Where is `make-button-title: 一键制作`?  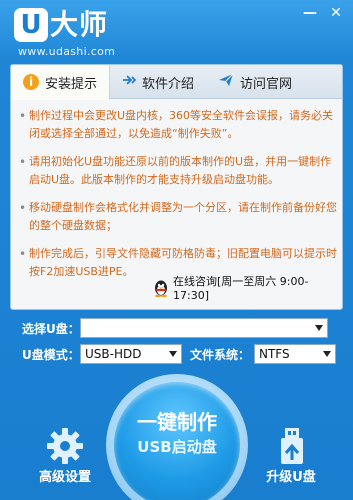 make-button-title: 一键制作 is located at coordinates (177, 422).